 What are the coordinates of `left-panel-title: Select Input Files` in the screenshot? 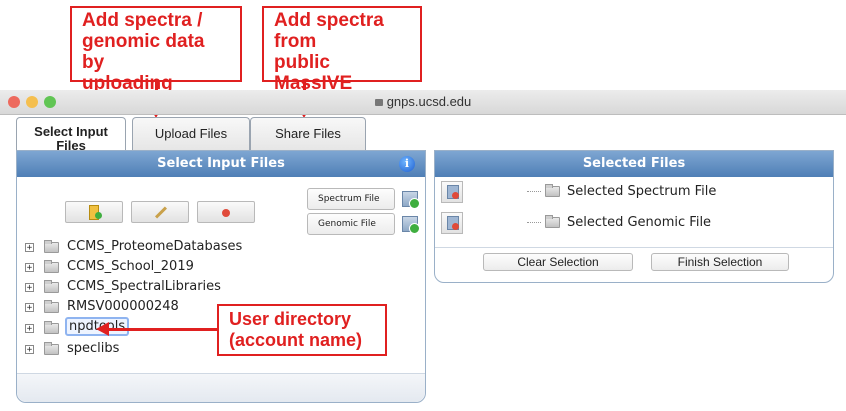 It's located at (221, 163).